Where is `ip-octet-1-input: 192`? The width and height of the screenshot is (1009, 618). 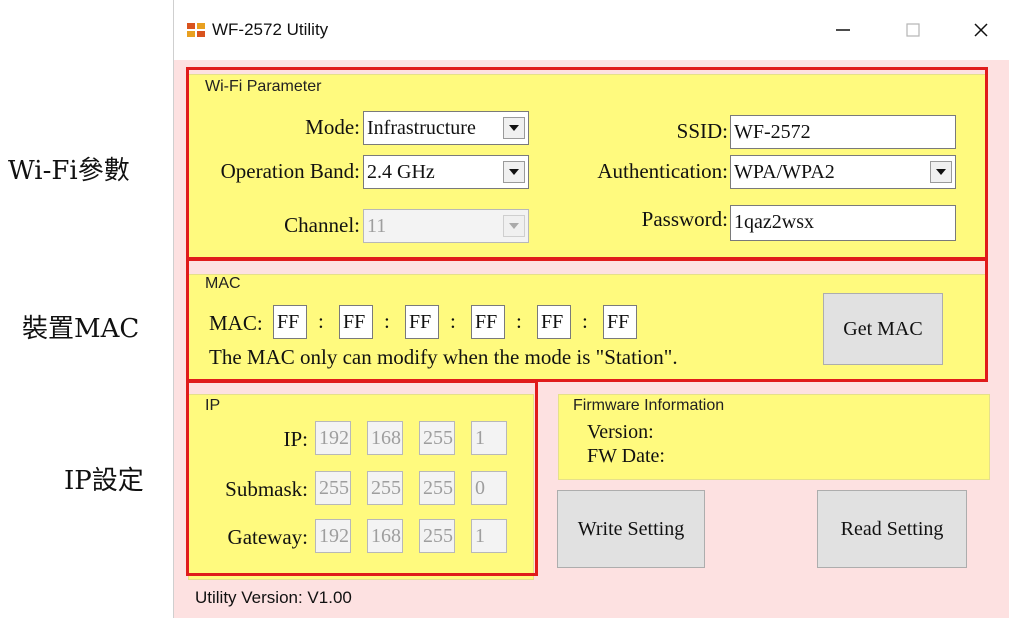 ip-octet-1-input: 192 is located at coordinates (333, 438).